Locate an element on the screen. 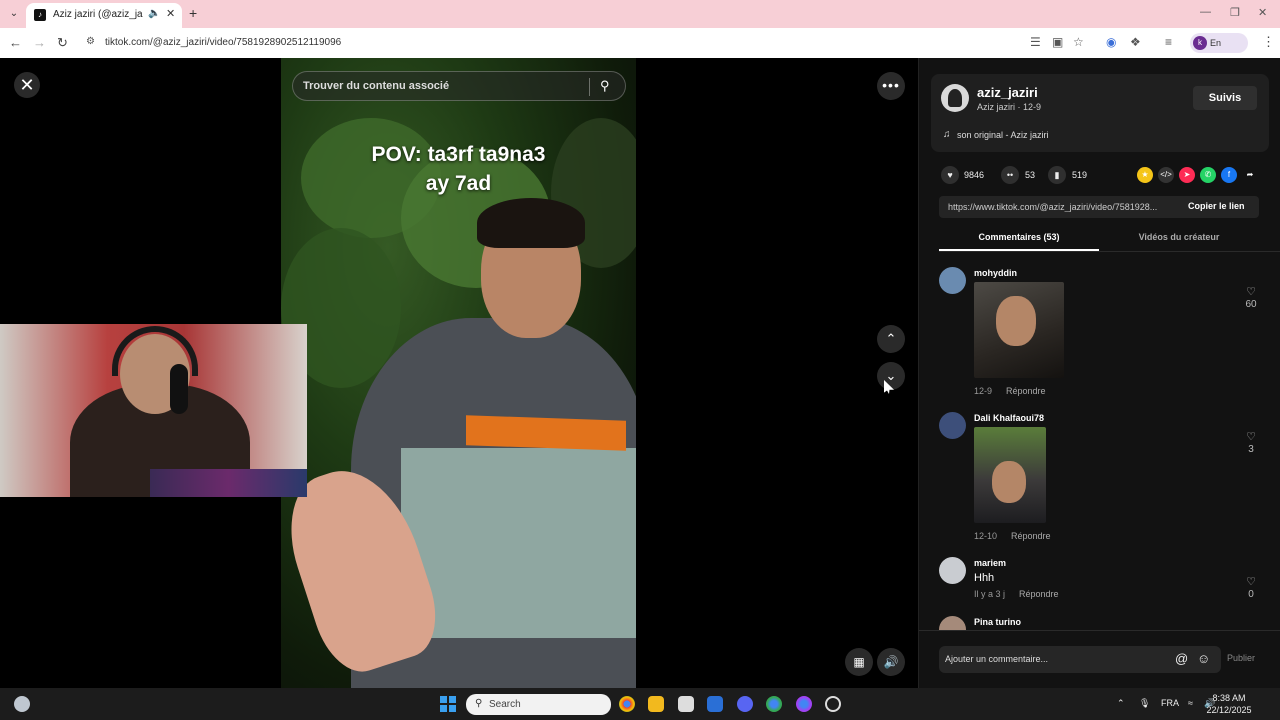 The width and height of the screenshot is (1280, 720). publish-button: Publier is located at coordinates (1241, 658).